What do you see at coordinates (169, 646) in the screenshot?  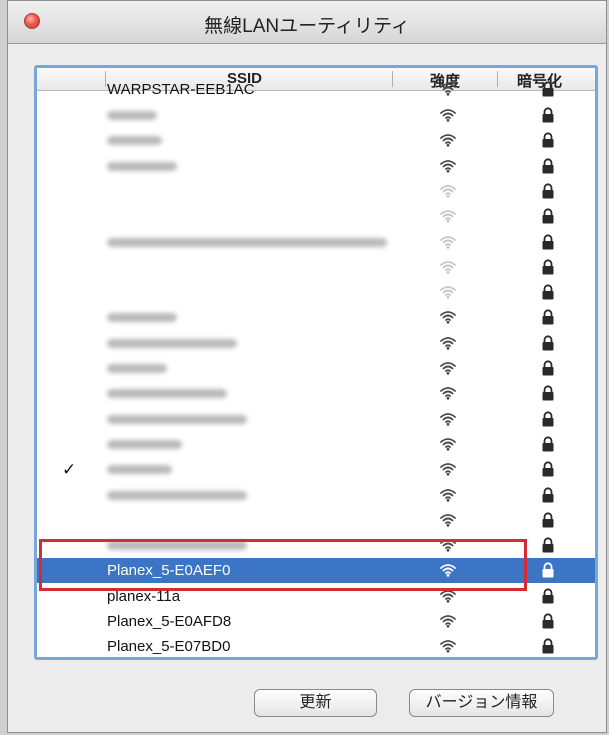 I see `ssid-label: Planex_5-E07BD0` at bounding box center [169, 646].